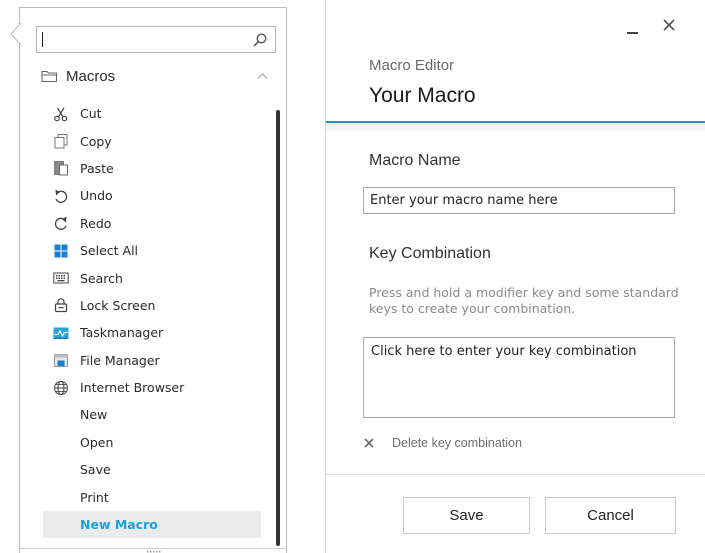 This screenshot has height=553, width=705. Describe the element at coordinates (42, 39) in the screenshot. I see `text-caret` at that location.